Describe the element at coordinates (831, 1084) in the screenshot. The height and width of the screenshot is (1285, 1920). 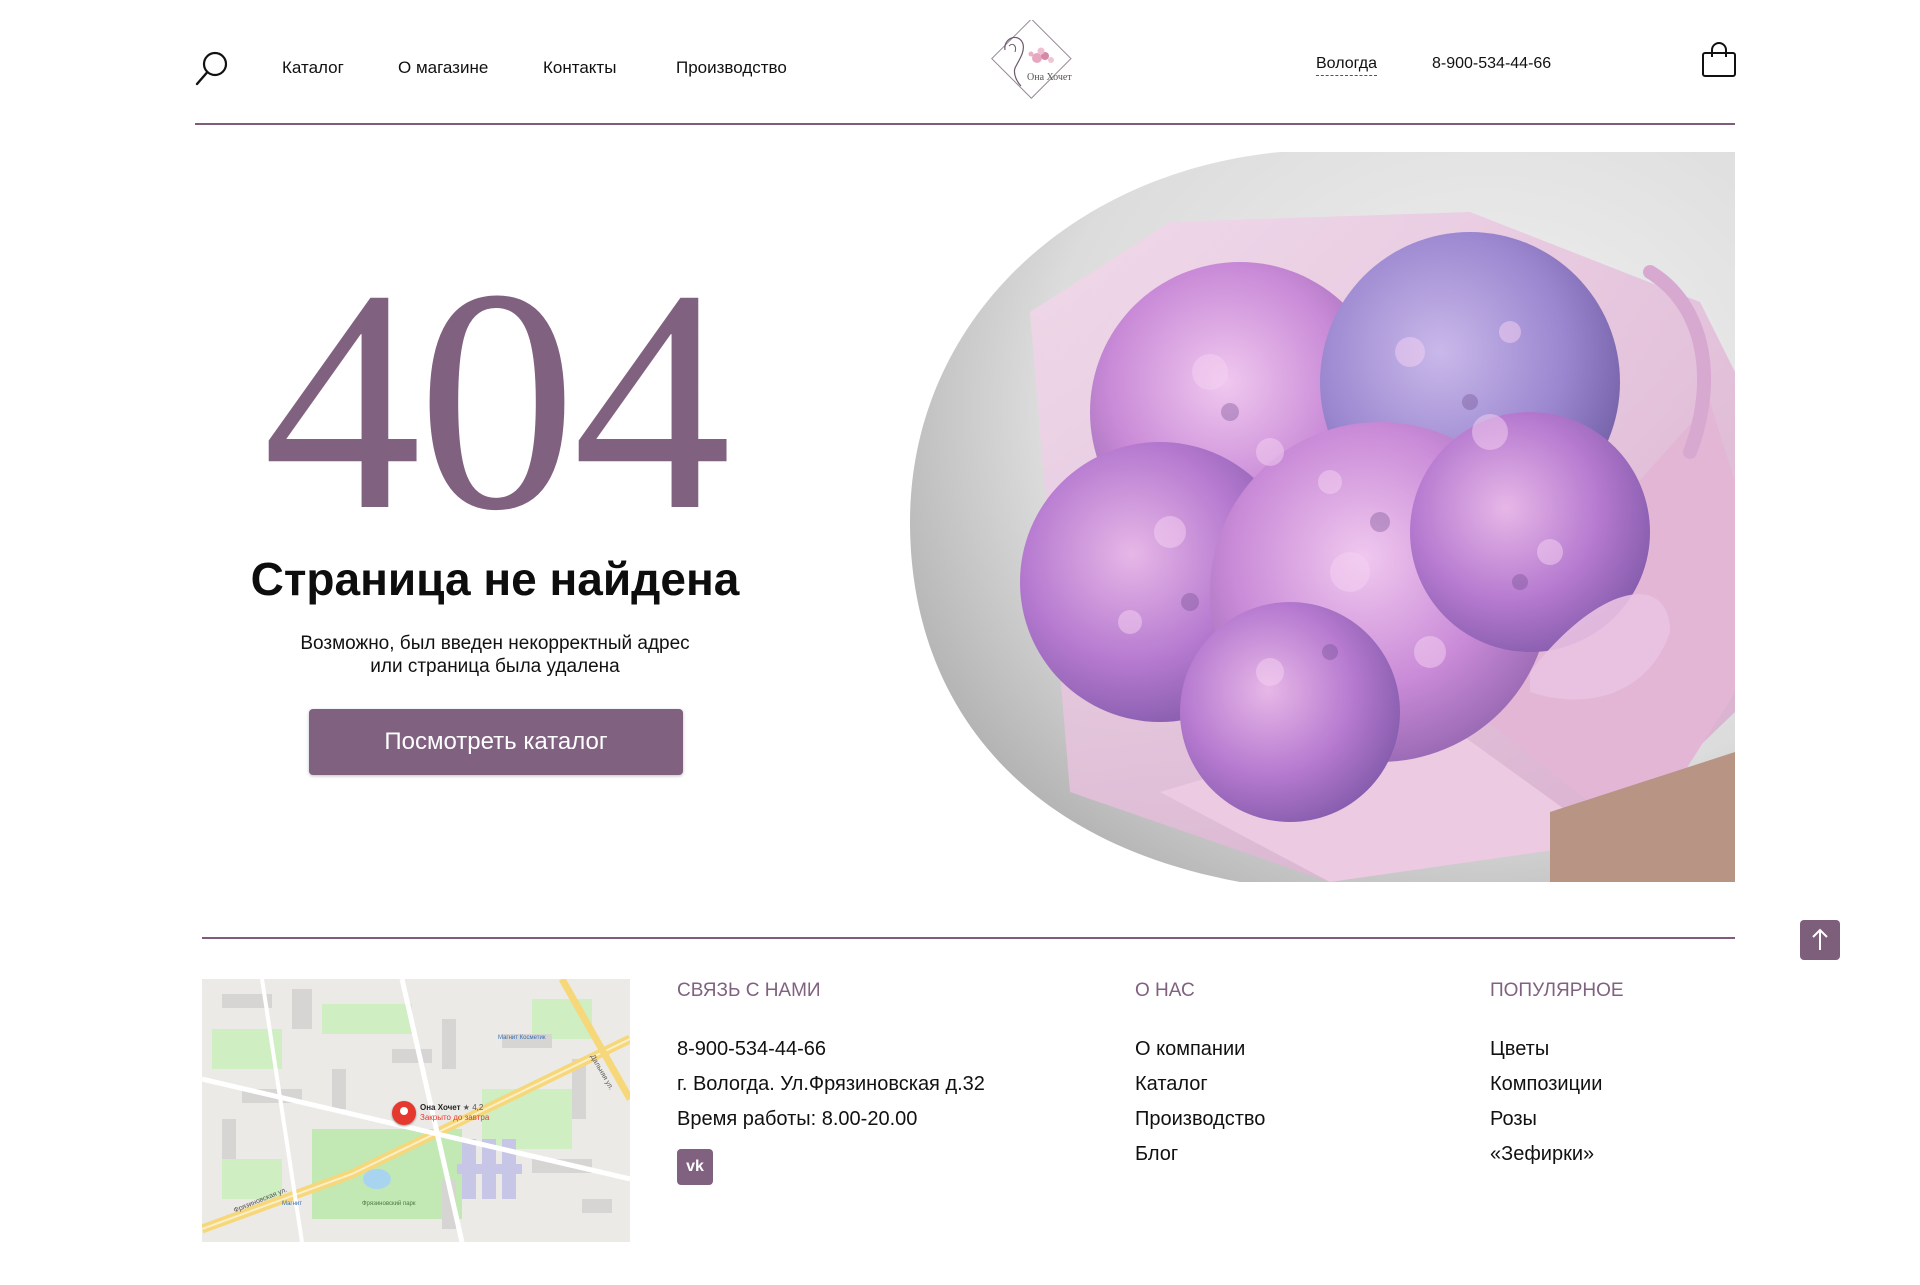
I see `footer-address: г. Вологда. Ул.Фрязиновская д.32` at that location.